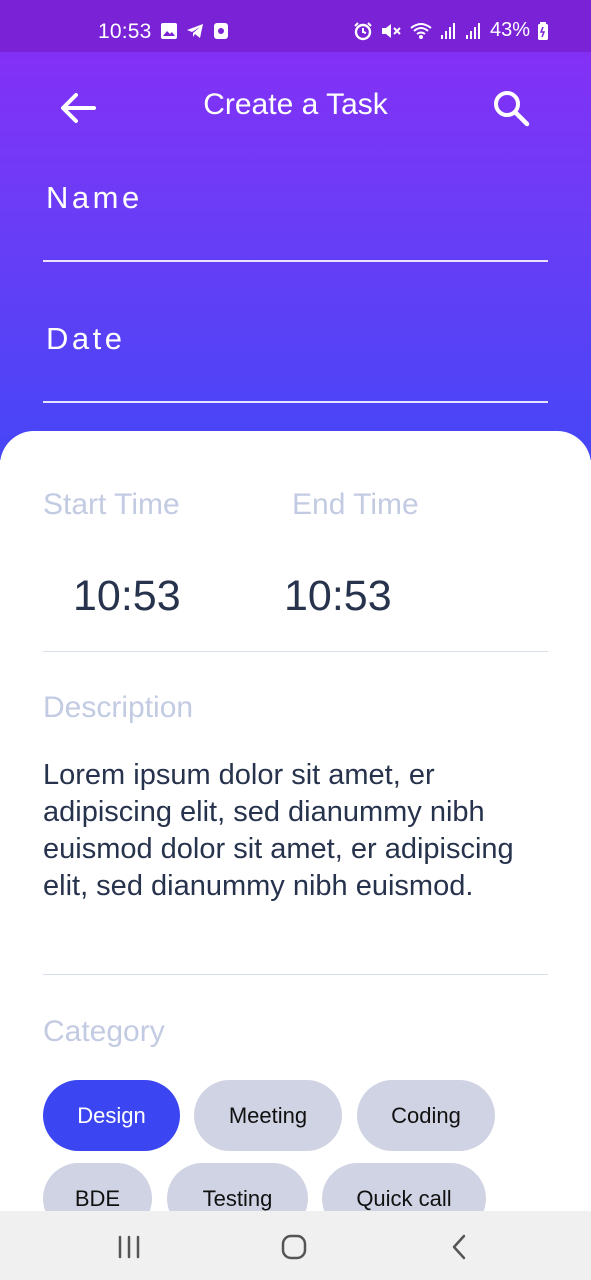 The image size is (591, 1280). I want to click on battery-percent: 43%, so click(509, 30).